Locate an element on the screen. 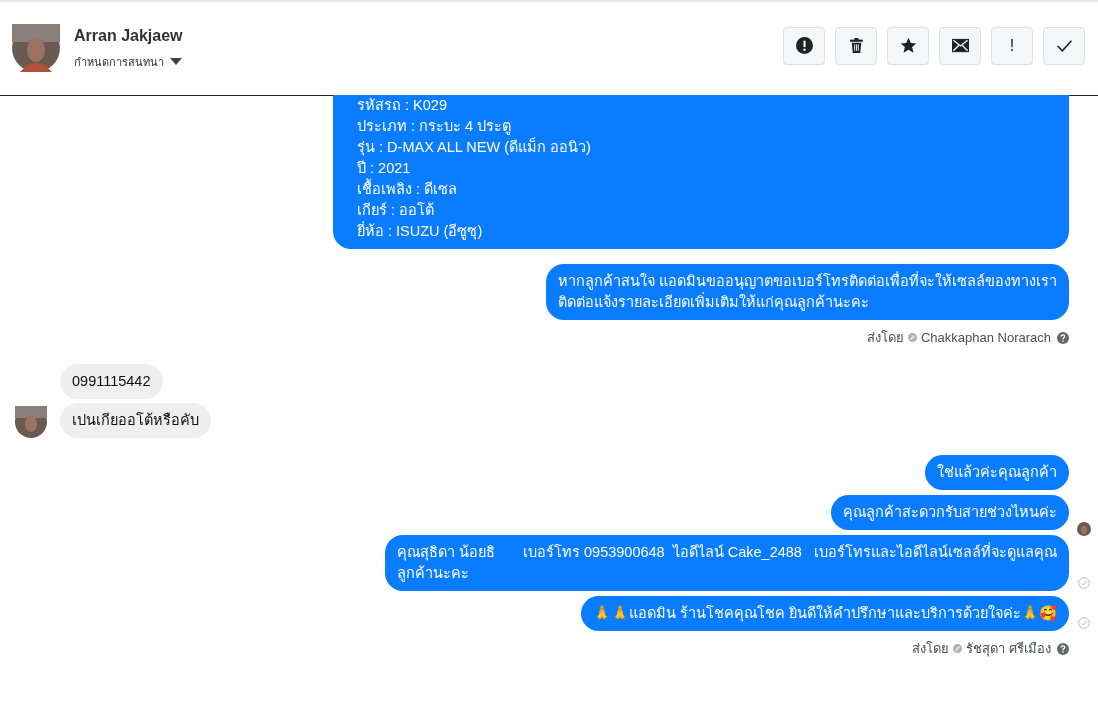 The height and width of the screenshot is (711, 1098). outgoing-message: คุณลูกค้าสะดวกรับสายช่วงไหนค่ะ is located at coordinates (950, 512).